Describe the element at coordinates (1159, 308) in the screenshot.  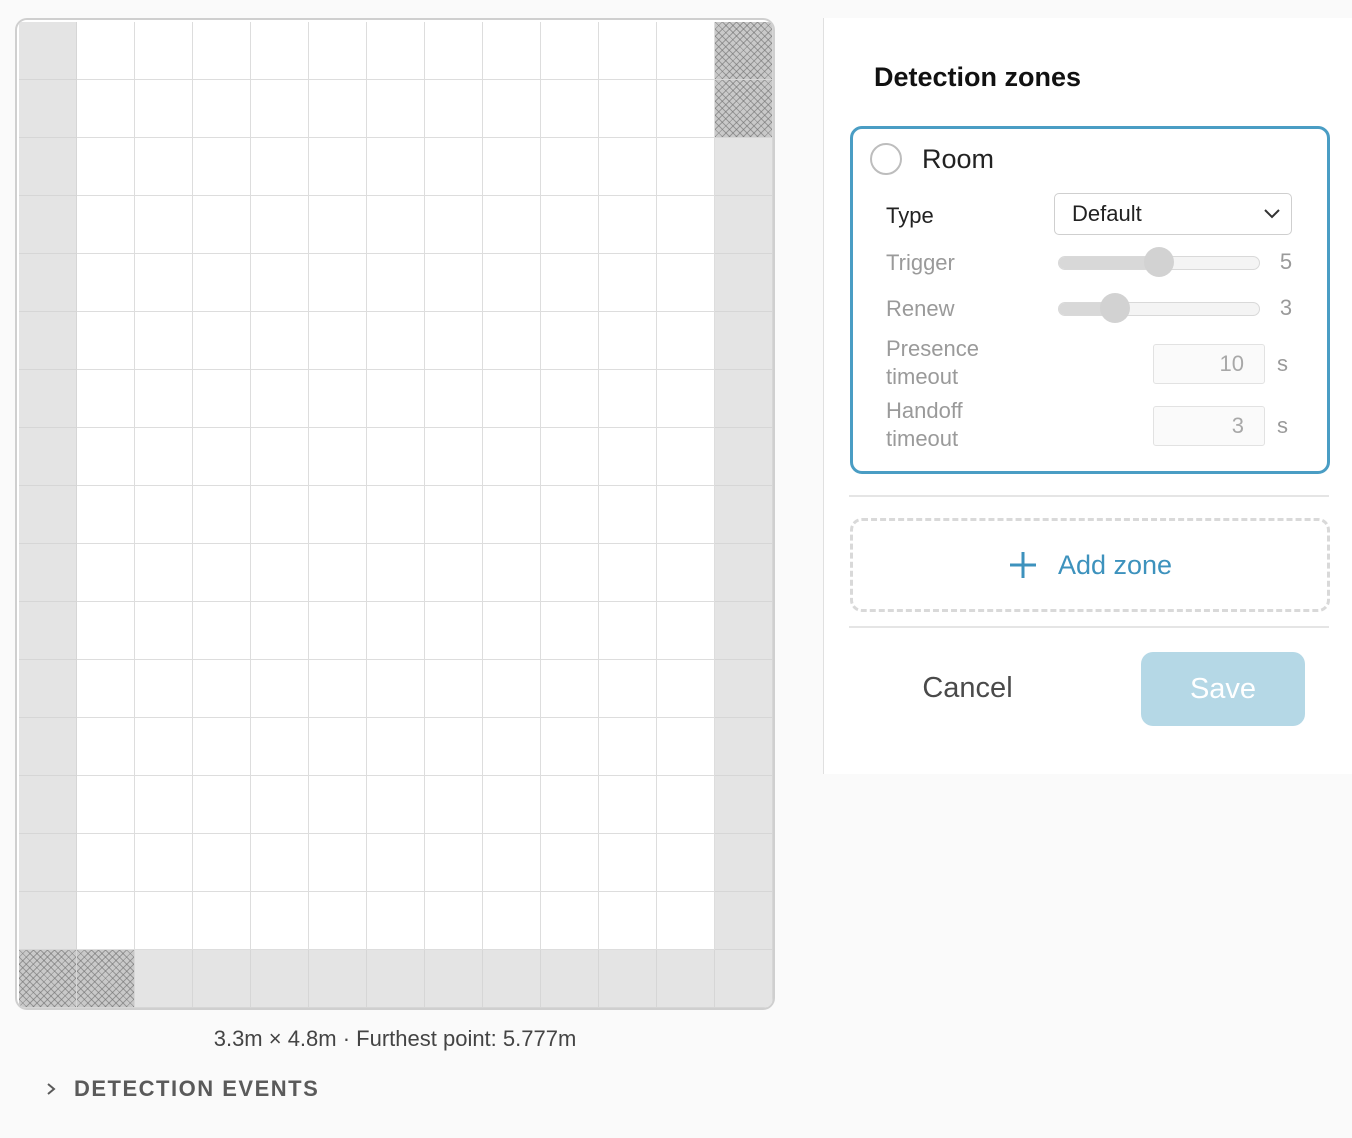
I see `renew-slider` at that location.